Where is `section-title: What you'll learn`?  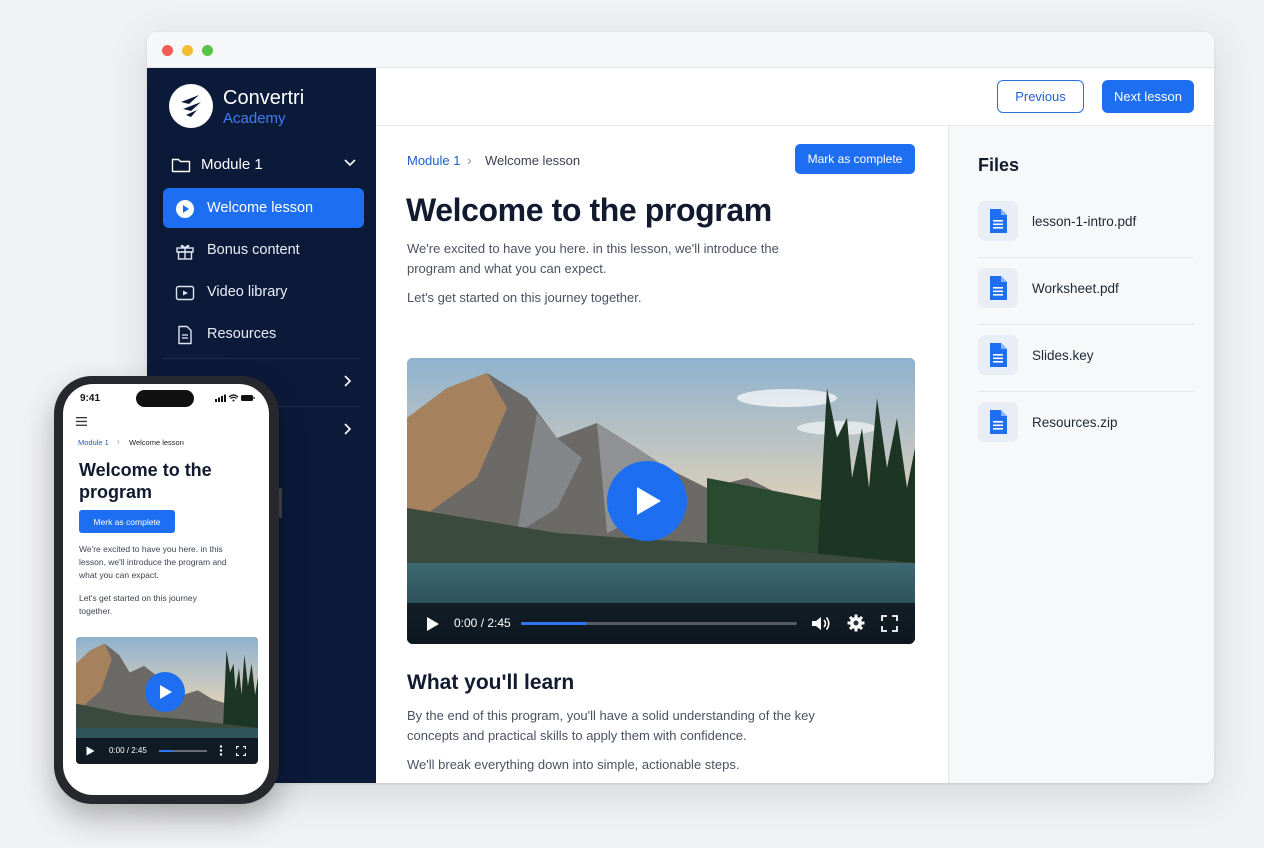
section-title: What you'll learn is located at coordinates (491, 682).